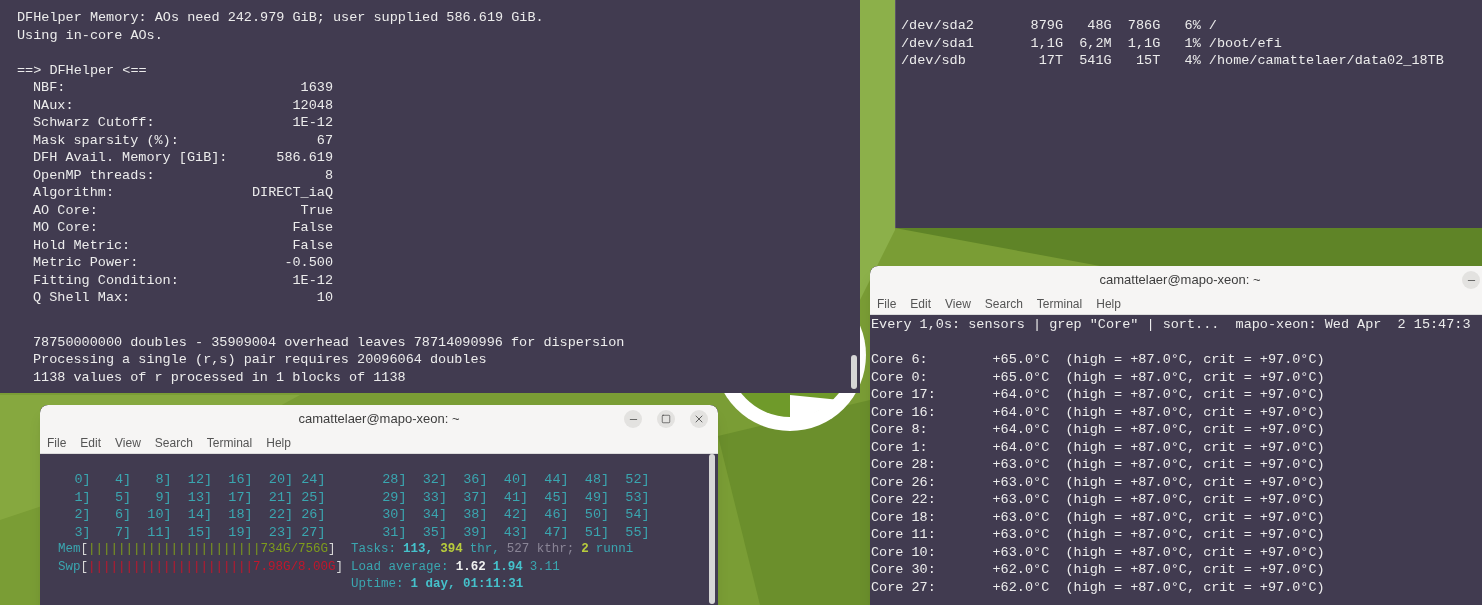 This screenshot has height=605, width=1482. Describe the element at coordinates (73, 193) in the screenshot. I see `parameter-label: Algorithm:` at that location.